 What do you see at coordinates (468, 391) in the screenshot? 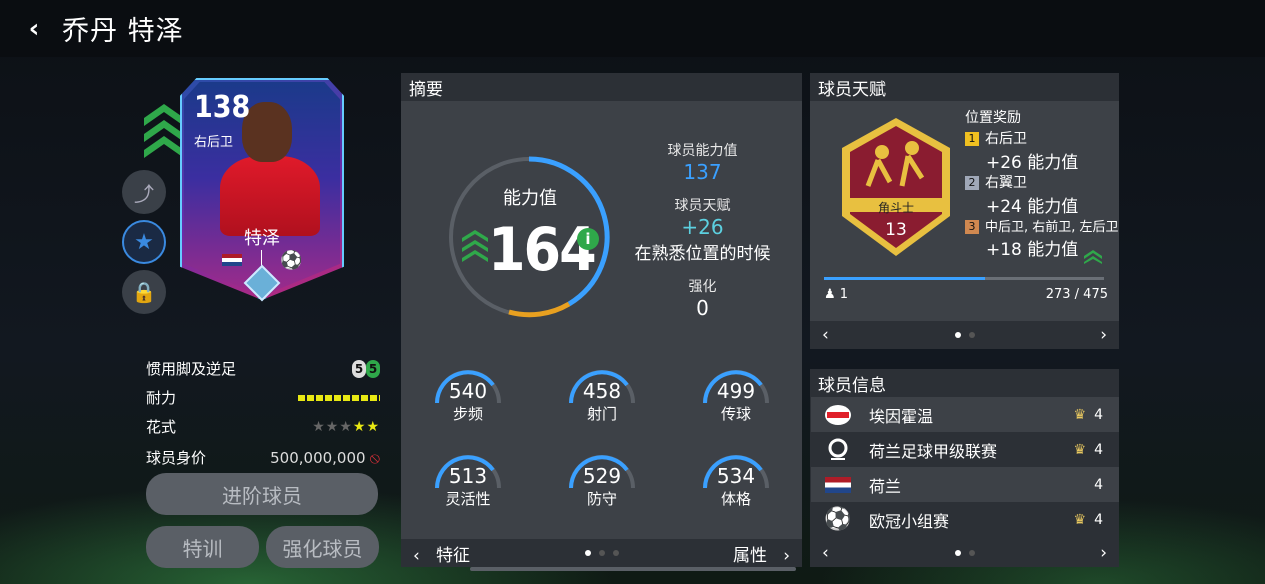
I see `stat-value: 540` at bounding box center [468, 391].